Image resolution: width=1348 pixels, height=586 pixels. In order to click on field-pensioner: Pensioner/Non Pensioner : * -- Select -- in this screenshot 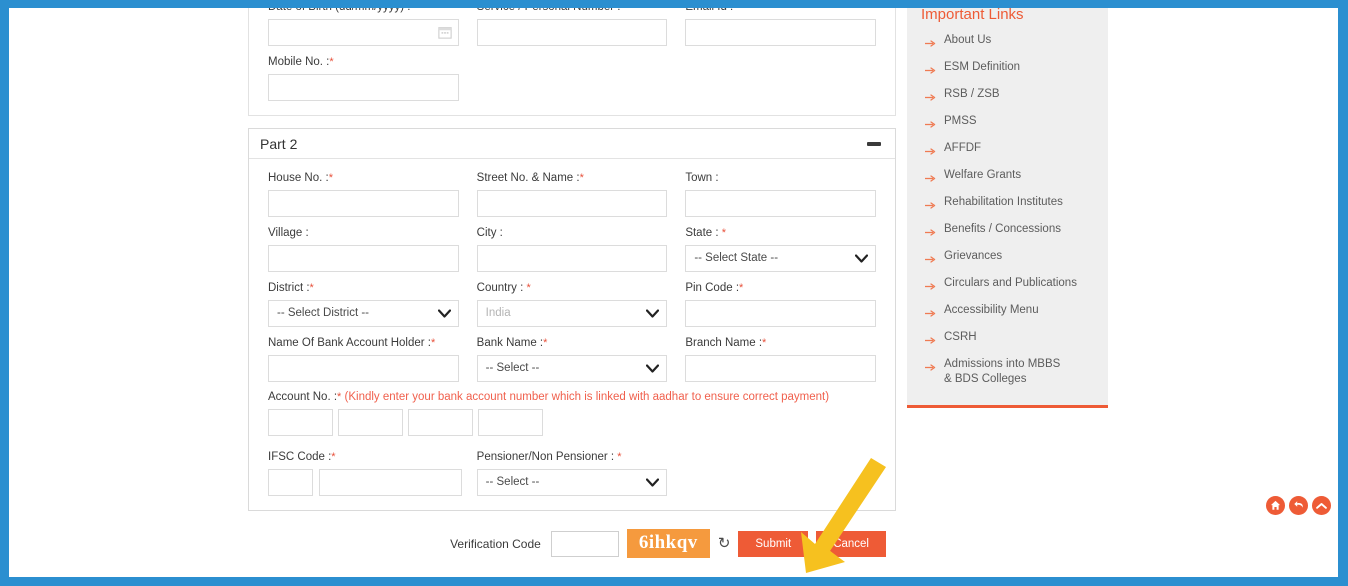, I will do `click(572, 473)`.